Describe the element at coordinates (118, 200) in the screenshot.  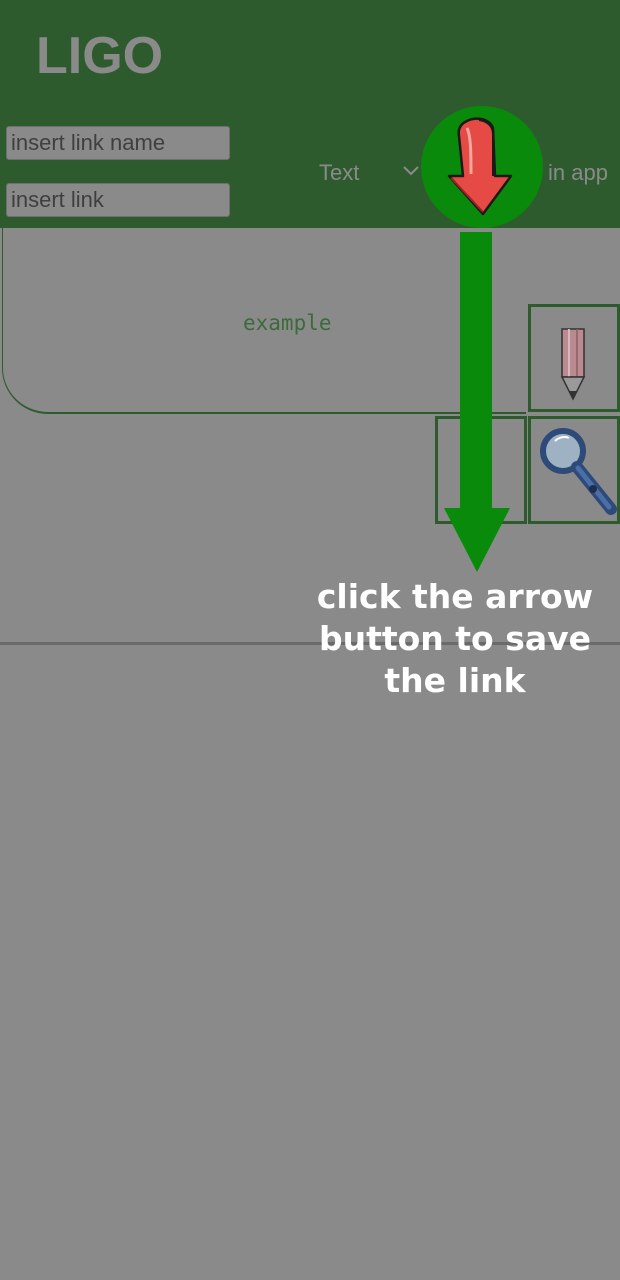
I see `link-url-input` at that location.